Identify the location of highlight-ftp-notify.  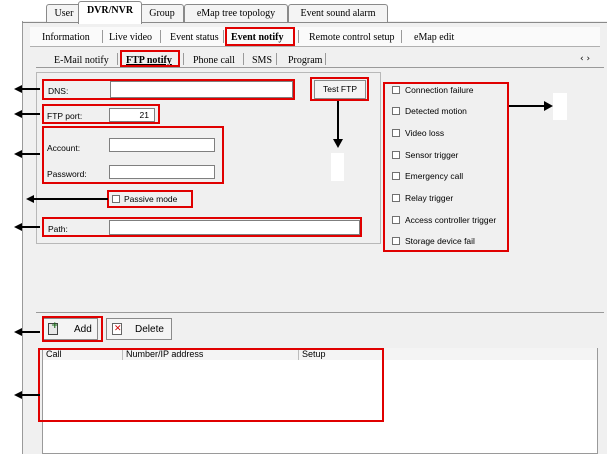
(150, 58).